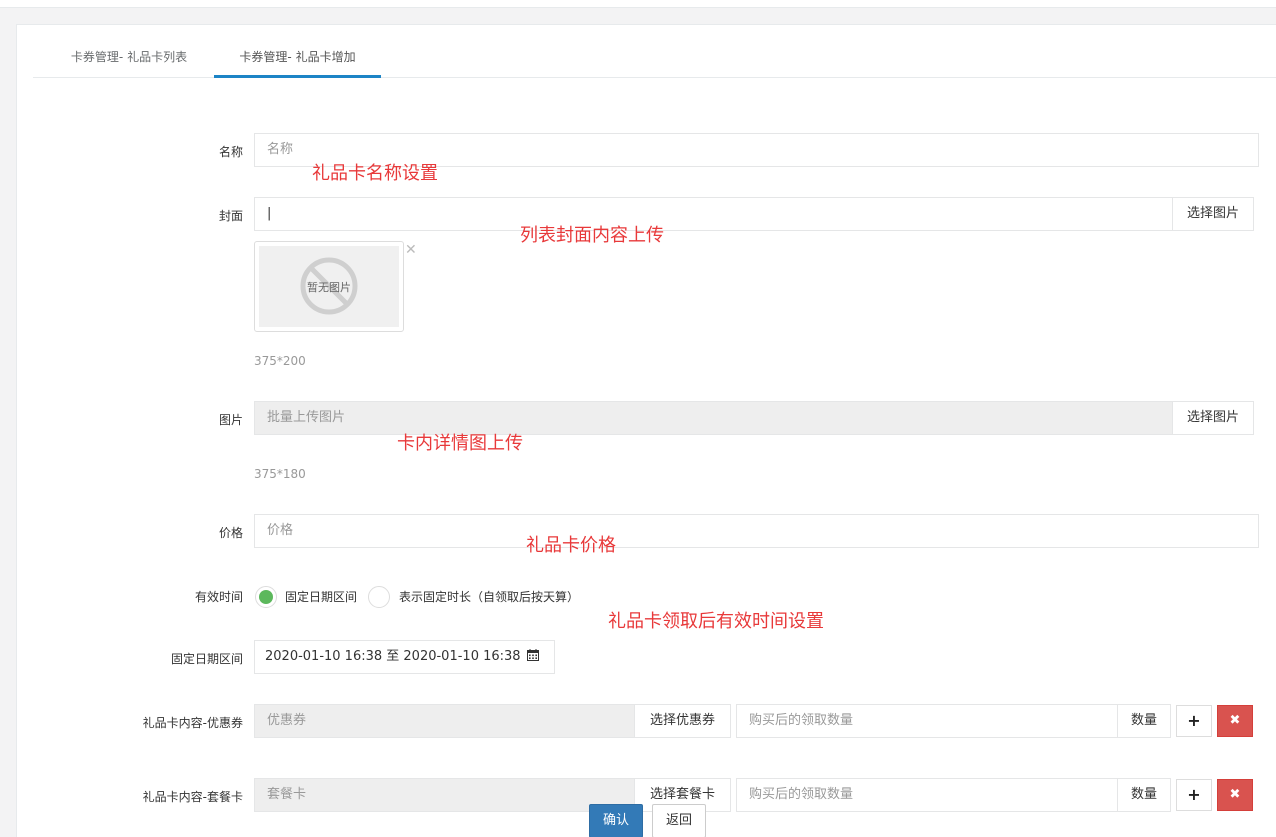 This screenshot has width=1276, height=837. I want to click on tab-gift-card-list: 卡券管理- 礼品卡列表, so click(129, 57).